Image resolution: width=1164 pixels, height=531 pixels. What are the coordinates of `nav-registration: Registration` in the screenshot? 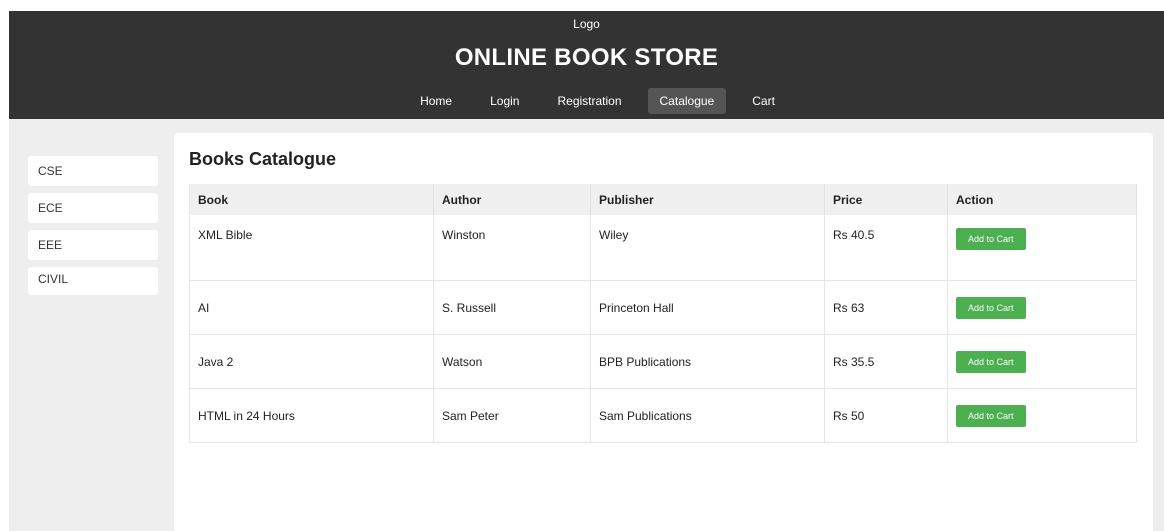 It's located at (589, 101).